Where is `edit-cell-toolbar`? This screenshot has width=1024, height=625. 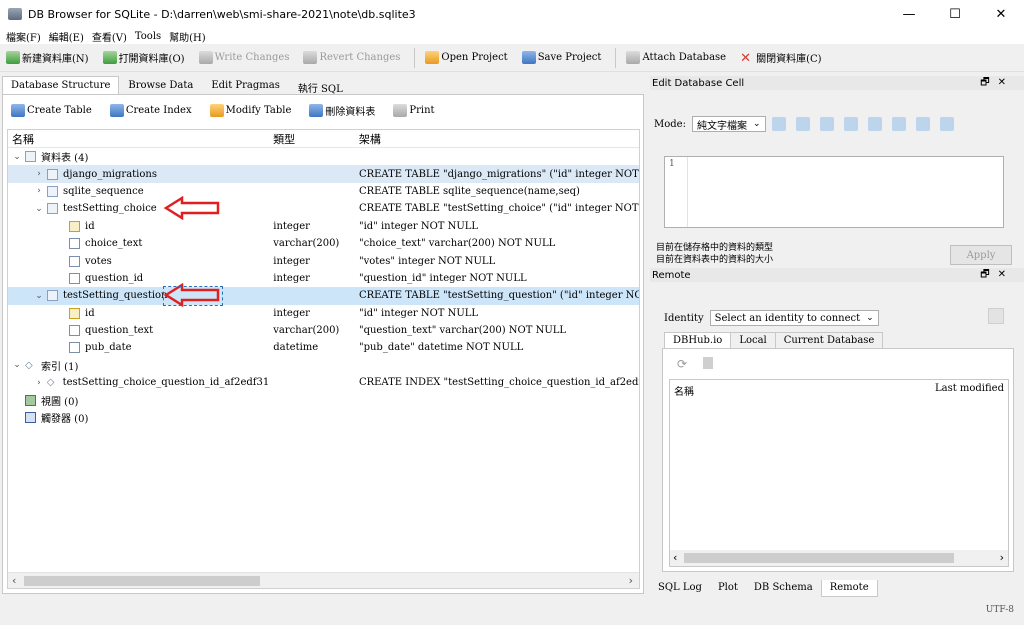
edit-cell-toolbar is located at coordinates (867, 124).